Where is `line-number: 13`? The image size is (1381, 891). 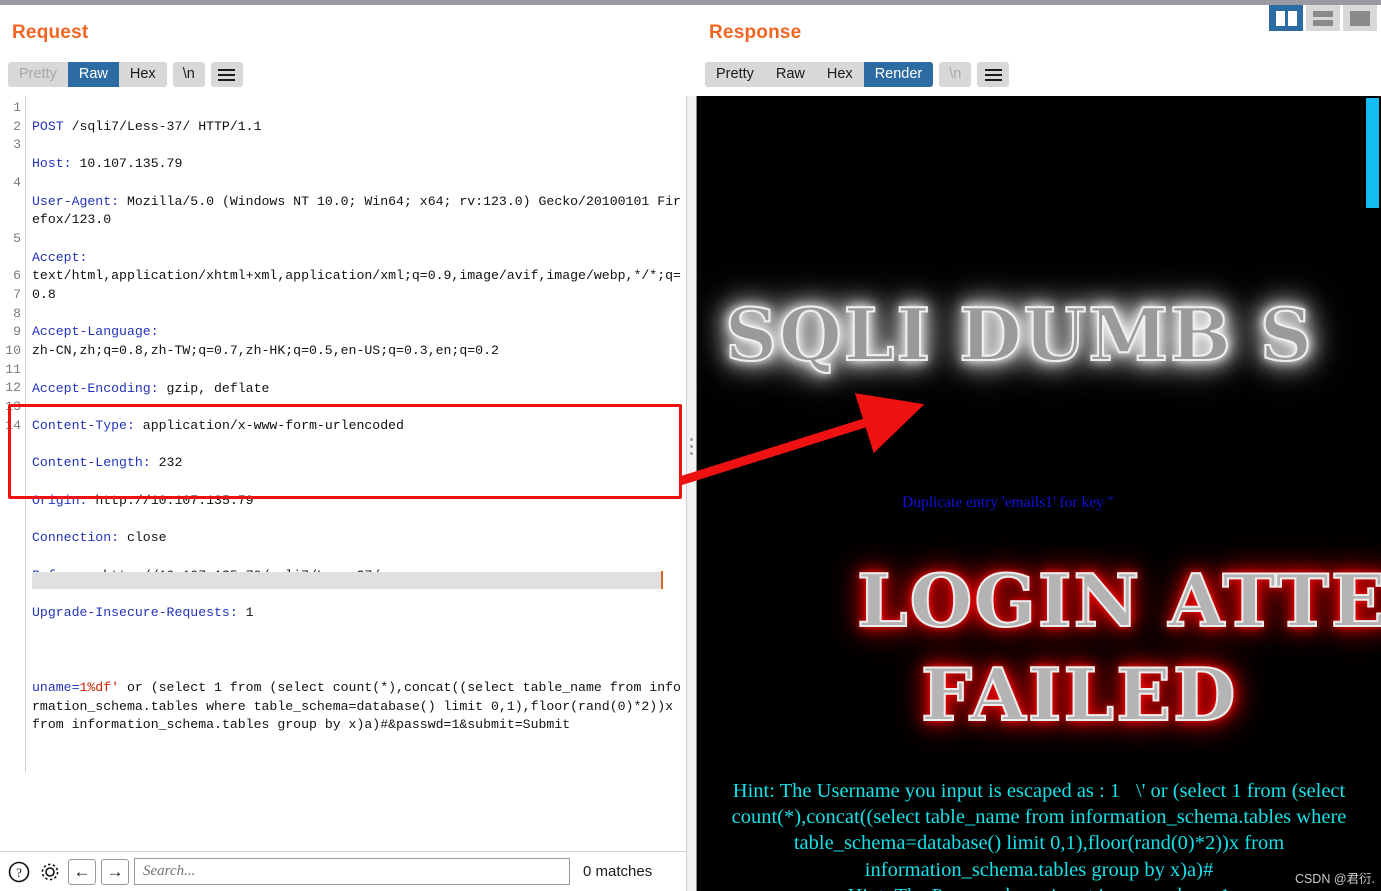 line-number: 13 is located at coordinates (13, 406).